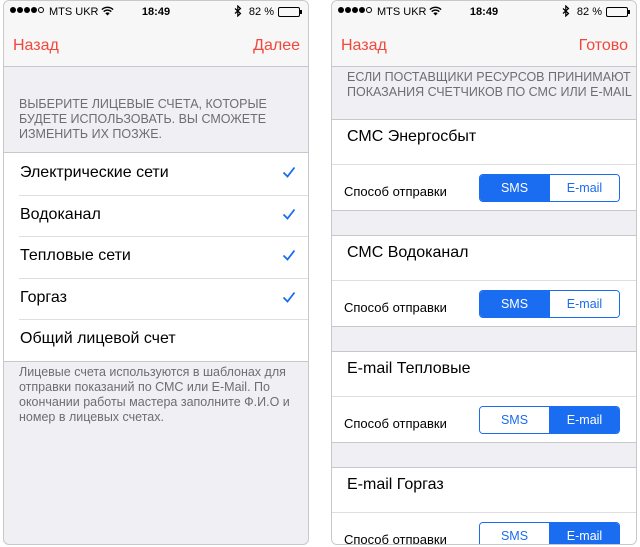 This screenshot has height=547, width=640. What do you see at coordinates (484, 505) in the screenshot?
I see `provider-card: E-mail Горгаз Способ отправки SMS E-mail` at bounding box center [484, 505].